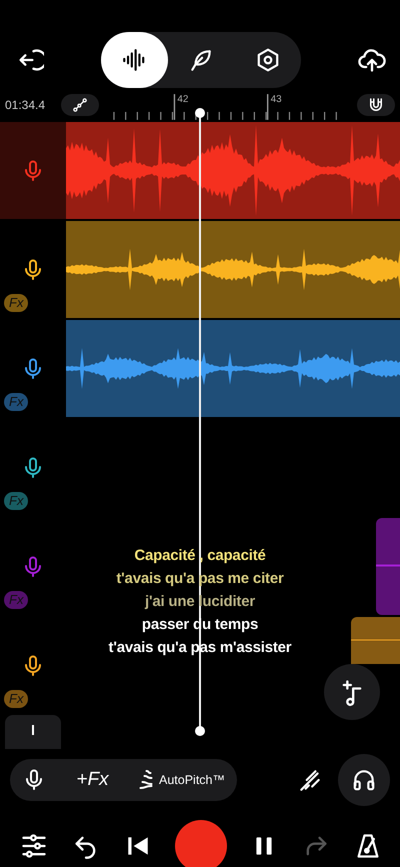 The image size is (400, 867). I want to click on link-toggle, so click(80, 105).